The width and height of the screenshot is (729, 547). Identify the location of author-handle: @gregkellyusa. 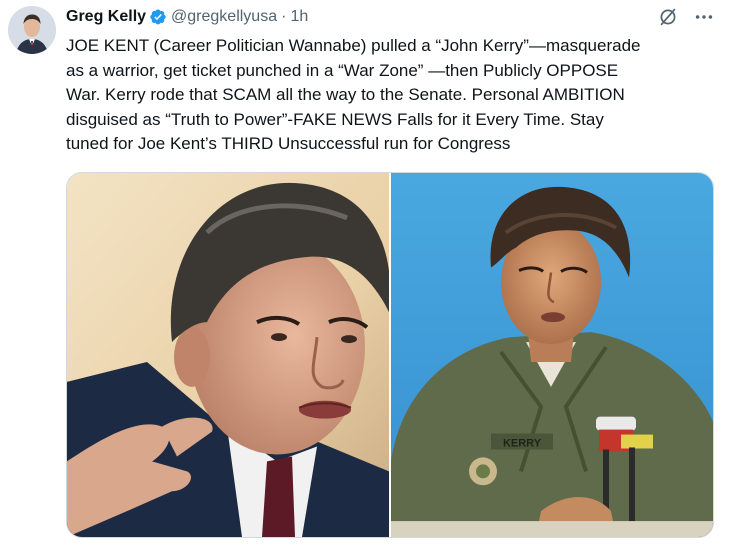
(224, 17).